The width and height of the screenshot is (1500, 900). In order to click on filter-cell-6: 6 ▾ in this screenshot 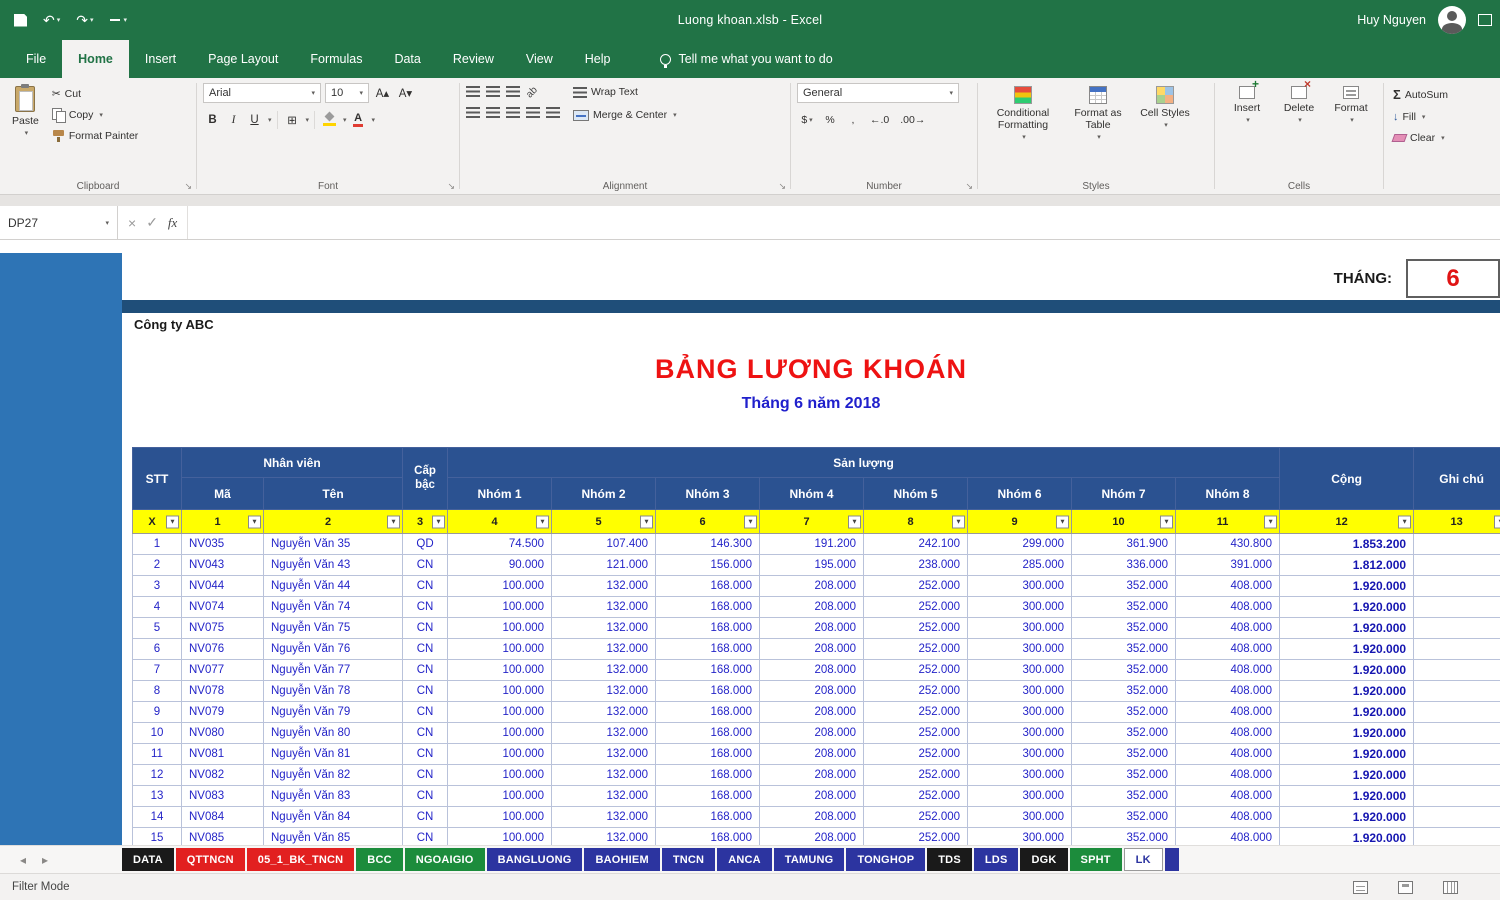, I will do `click(708, 521)`.